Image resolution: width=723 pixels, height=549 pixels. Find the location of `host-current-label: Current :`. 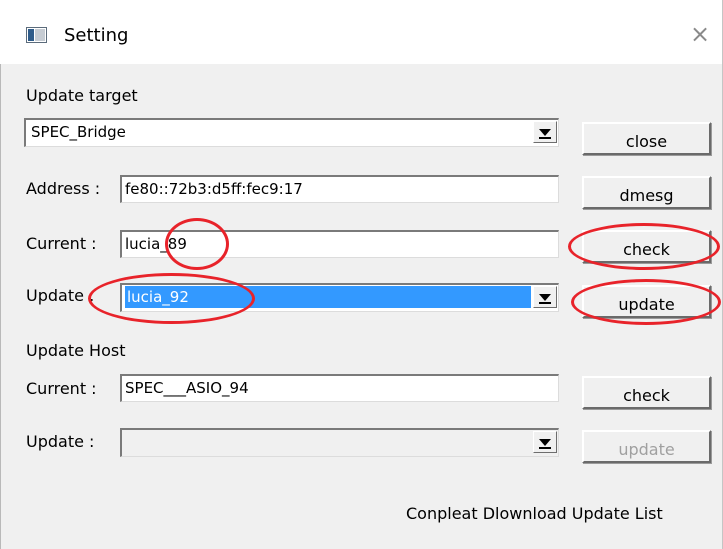

host-current-label: Current : is located at coordinates (61, 388).